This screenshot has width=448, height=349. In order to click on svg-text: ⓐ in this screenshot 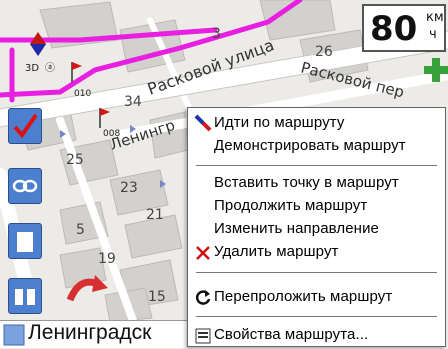, I will do `click(50, 68)`.